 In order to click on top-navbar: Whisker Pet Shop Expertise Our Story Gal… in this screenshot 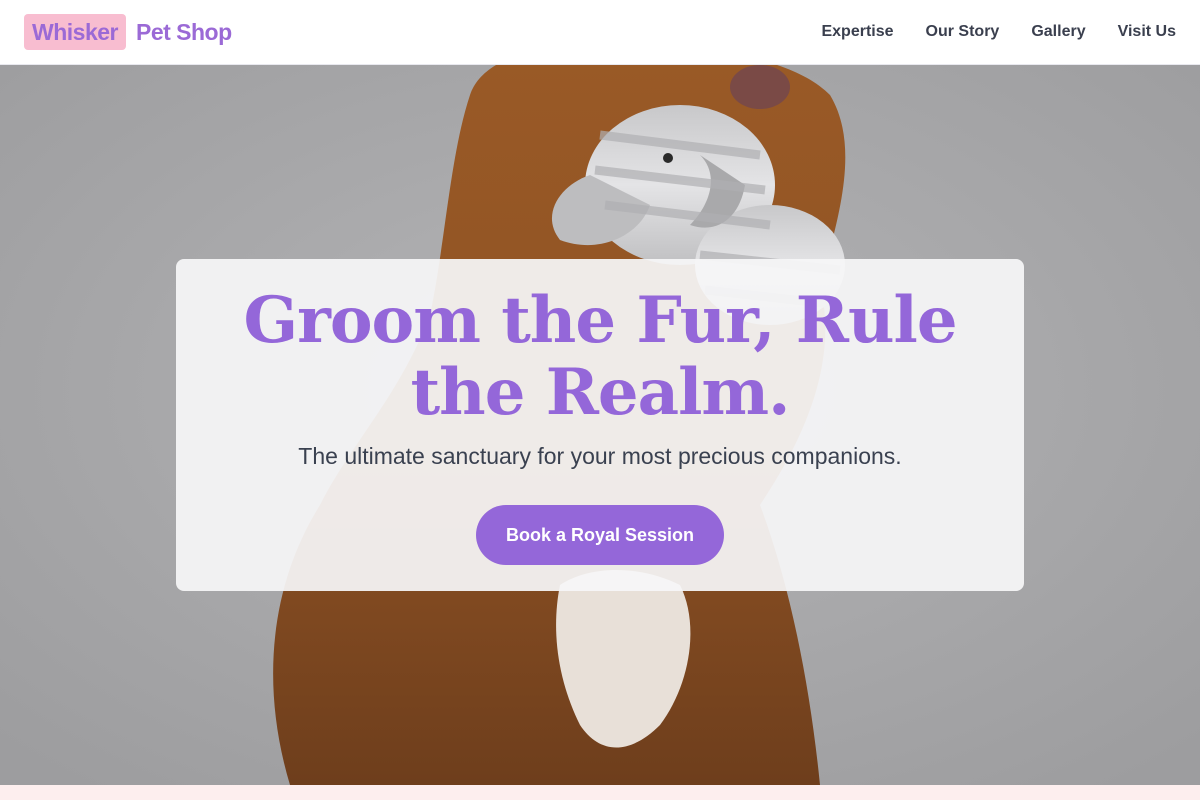, I will do `click(600, 32)`.